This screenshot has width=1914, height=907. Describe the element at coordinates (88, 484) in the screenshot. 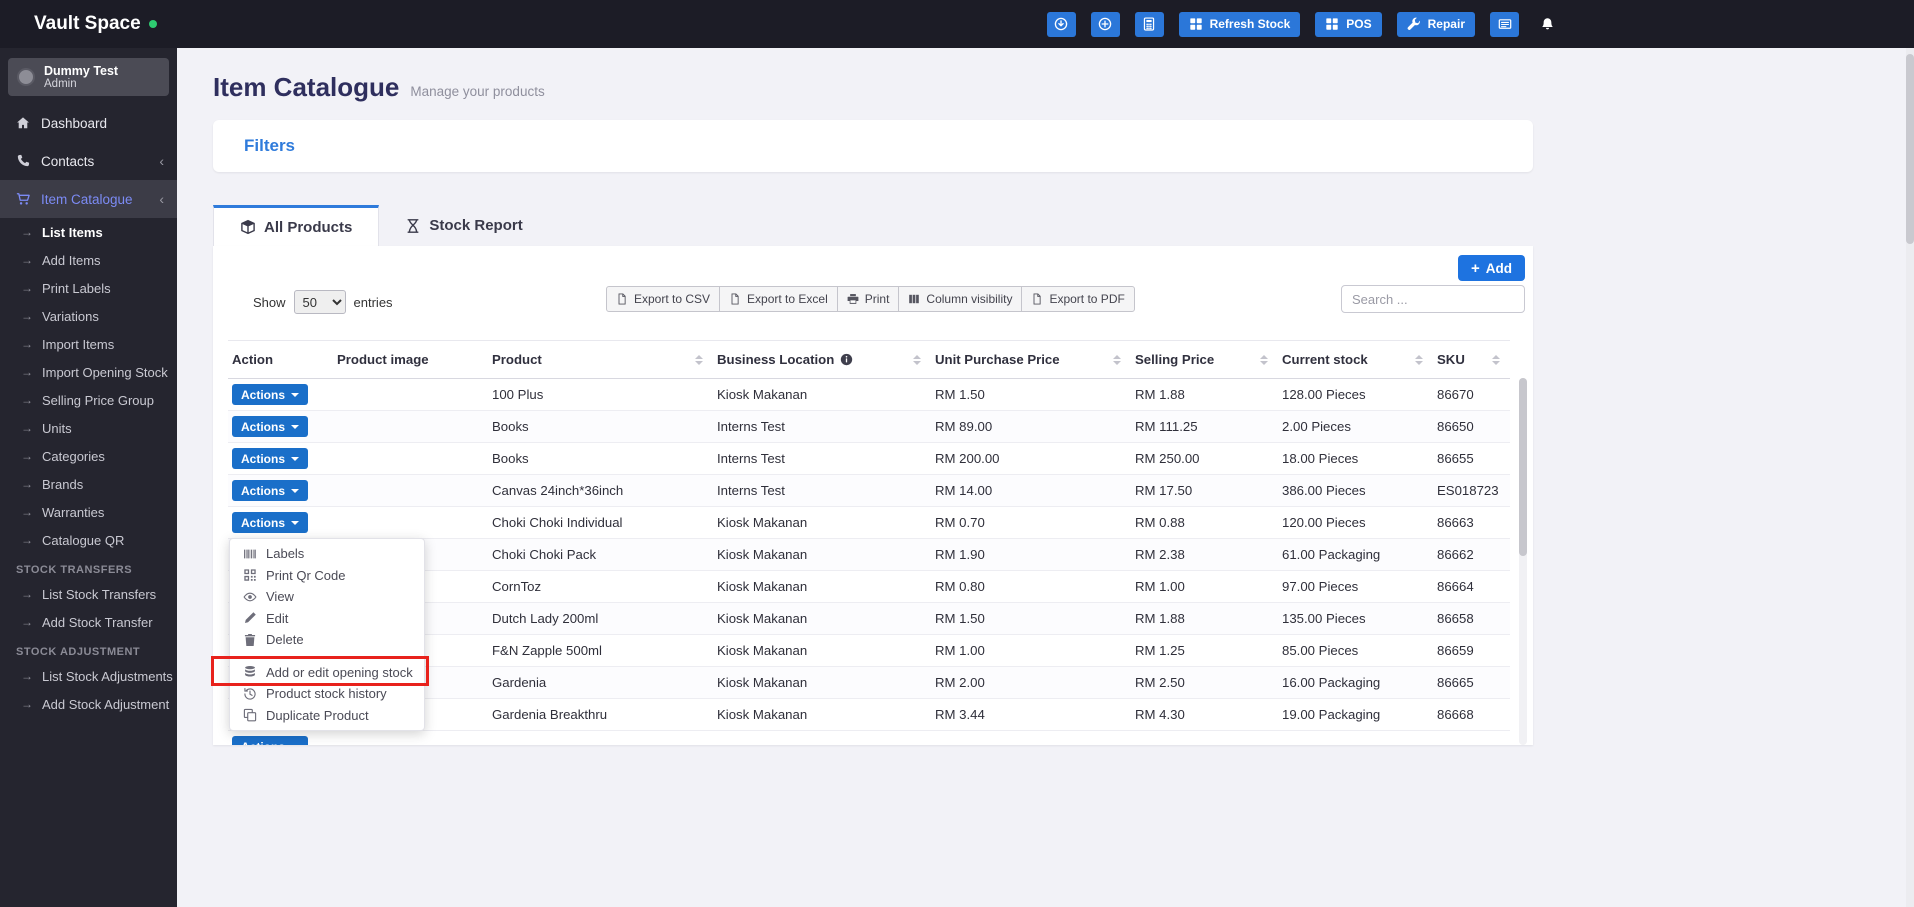

I see `sidebar-item-brands: → Brands` at that location.